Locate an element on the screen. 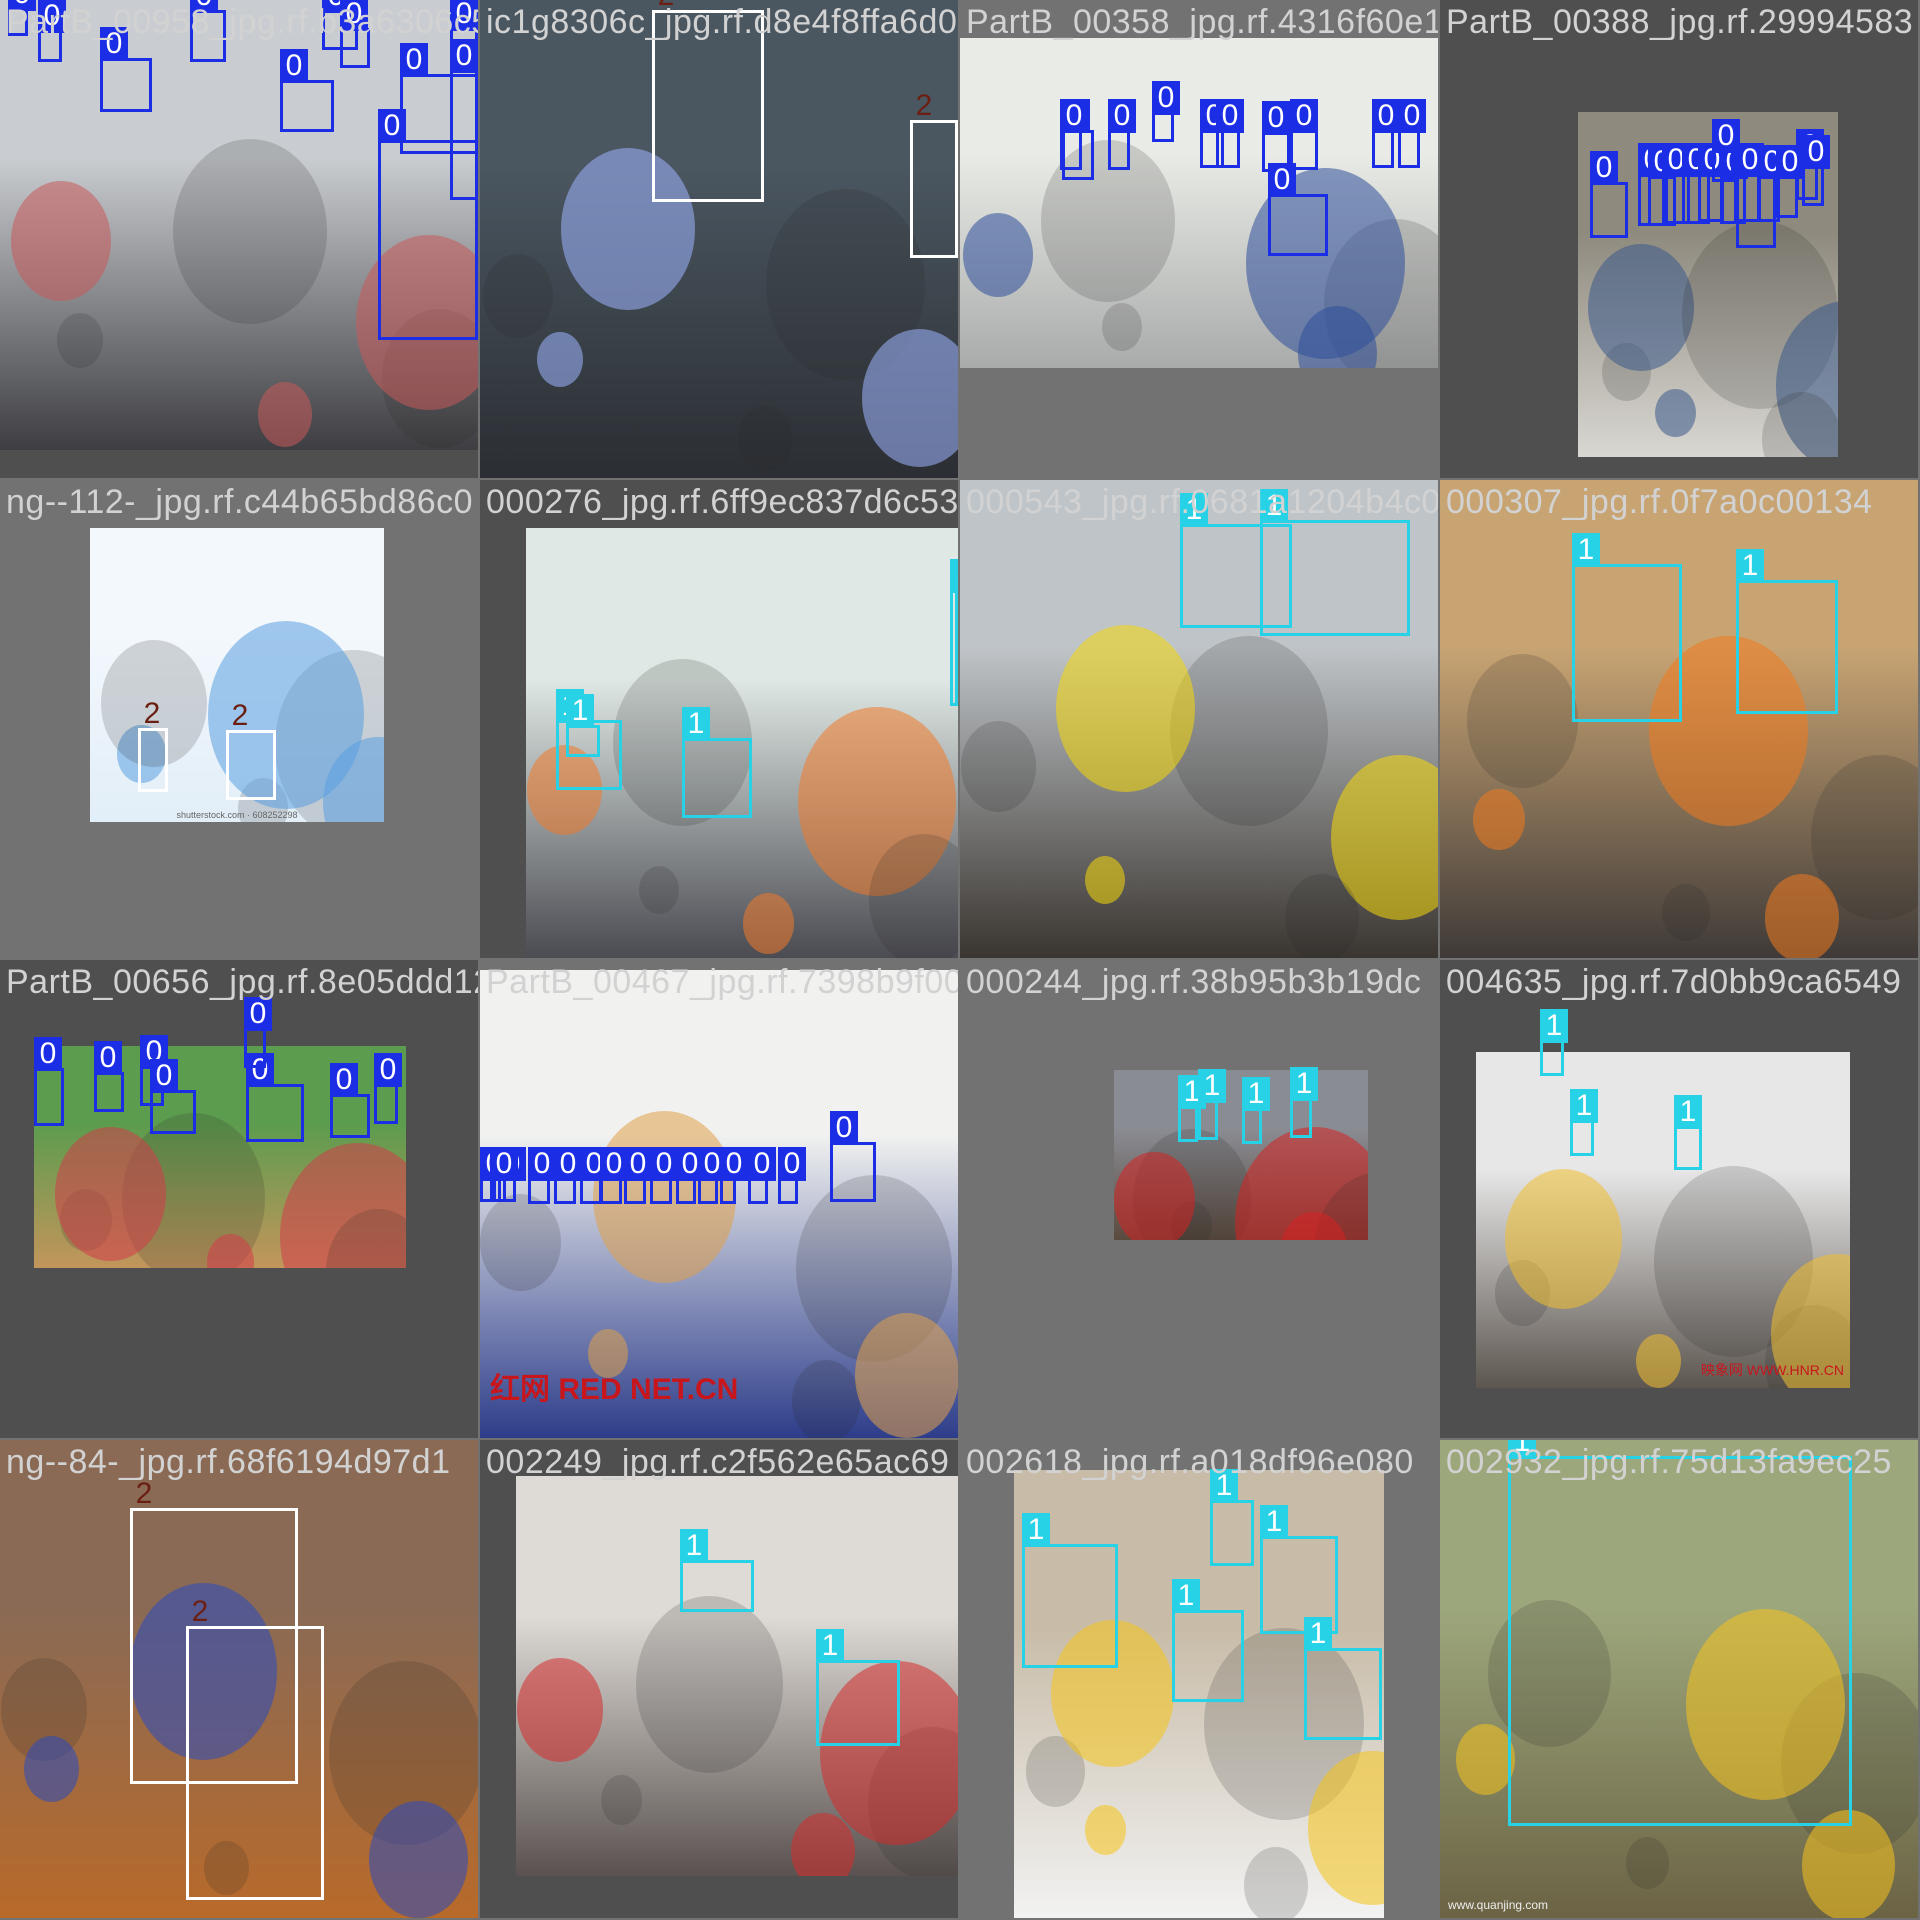  mosaic-tile: 000276_jpg.rf.6ff9ec837d6c53c1111 is located at coordinates (719, 719).